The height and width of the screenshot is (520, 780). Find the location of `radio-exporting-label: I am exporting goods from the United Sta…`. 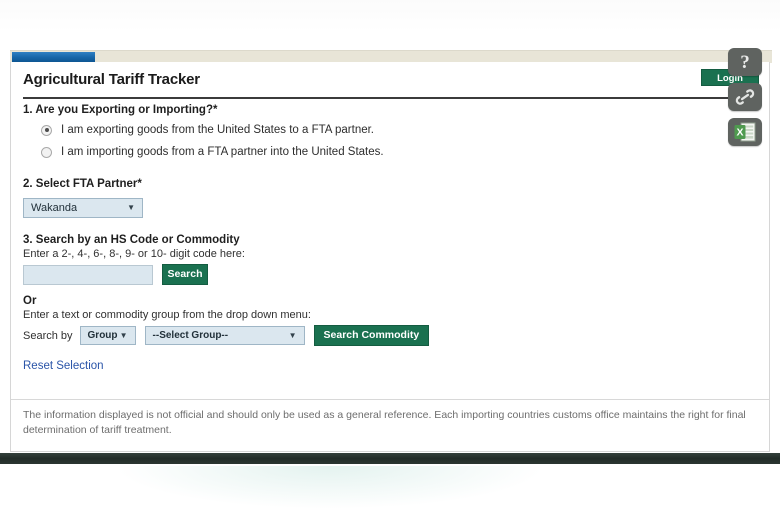

radio-exporting-label: I am exporting goods from the United Sta… is located at coordinates (218, 130).